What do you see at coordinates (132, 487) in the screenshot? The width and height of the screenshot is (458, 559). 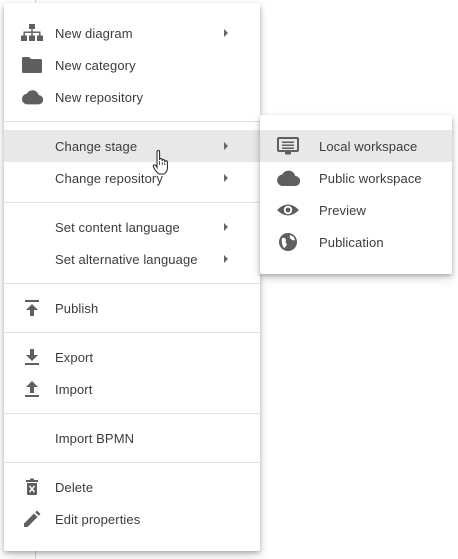 I see `menu-item-delete: Delete` at bounding box center [132, 487].